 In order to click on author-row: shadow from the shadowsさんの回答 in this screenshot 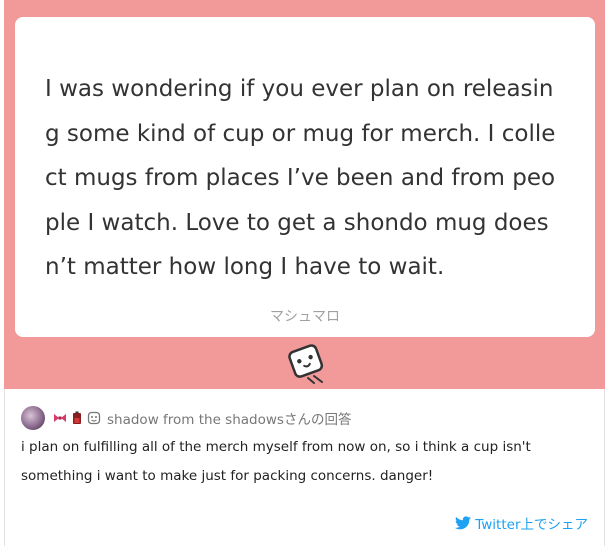, I will do `click(186, 418)`.